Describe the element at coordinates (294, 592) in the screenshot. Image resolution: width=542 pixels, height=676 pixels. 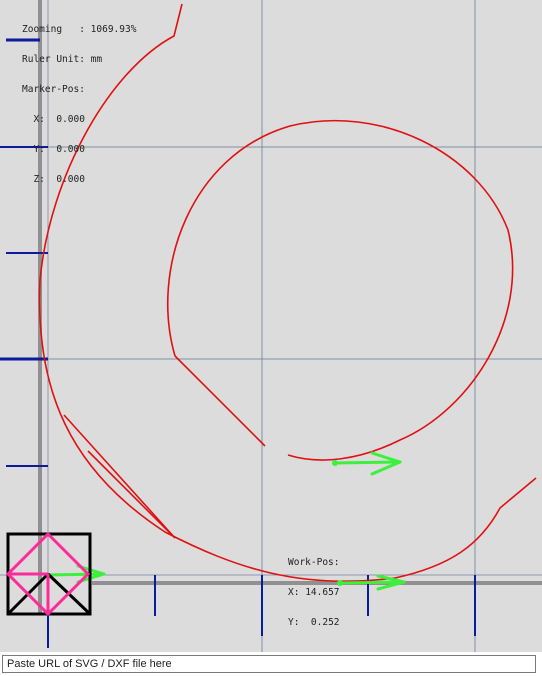
I see `work-pos-x-label: X:` at that location.